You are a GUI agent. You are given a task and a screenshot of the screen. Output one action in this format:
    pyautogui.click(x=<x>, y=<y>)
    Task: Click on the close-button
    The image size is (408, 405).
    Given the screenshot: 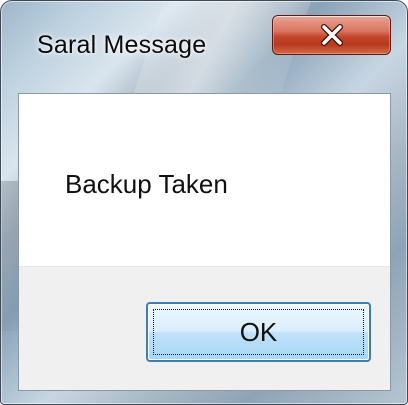 What is the action you would take?
    pyautogui.click(x=331, y=35)
    